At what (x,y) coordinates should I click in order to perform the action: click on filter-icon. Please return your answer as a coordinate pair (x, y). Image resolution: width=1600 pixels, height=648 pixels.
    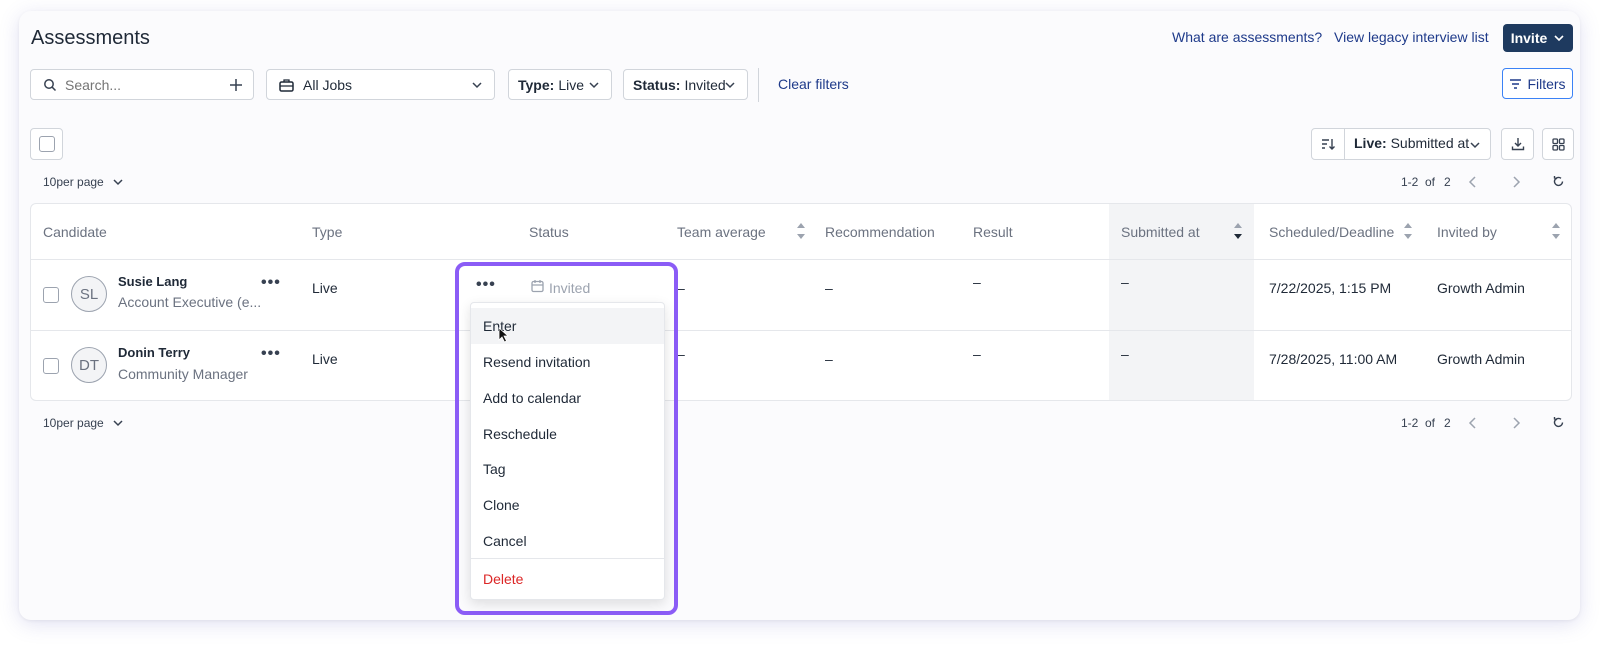
    Looking at the image, I should click on (1516, 83).